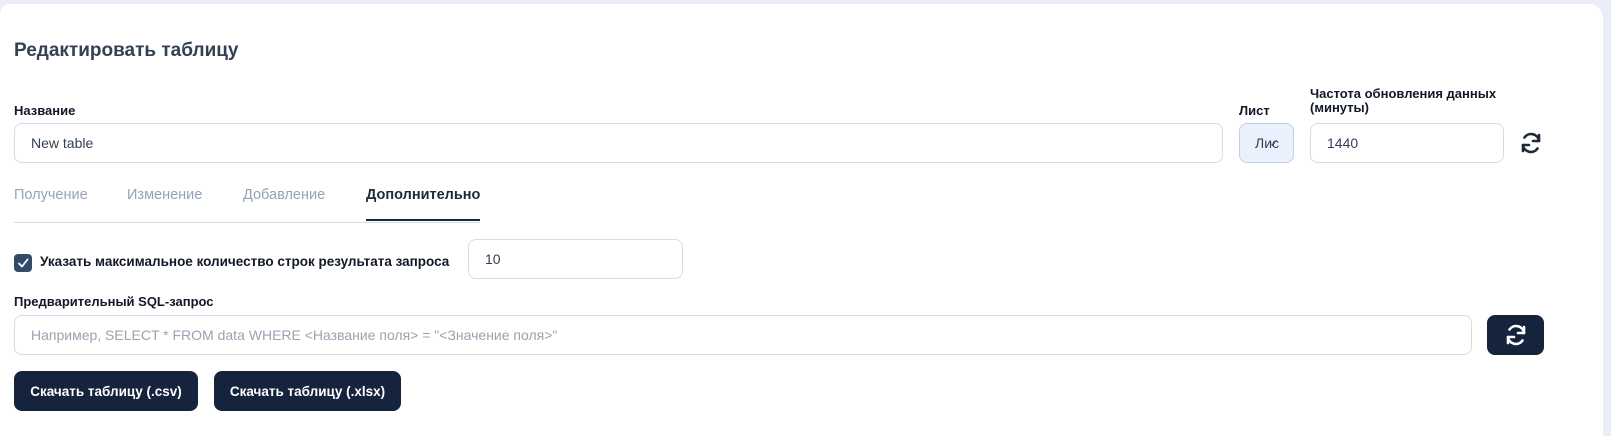 This screenshot has height=436, width=1611. I want to click on tab-advanced: Дополнительно, so click(423, 195).